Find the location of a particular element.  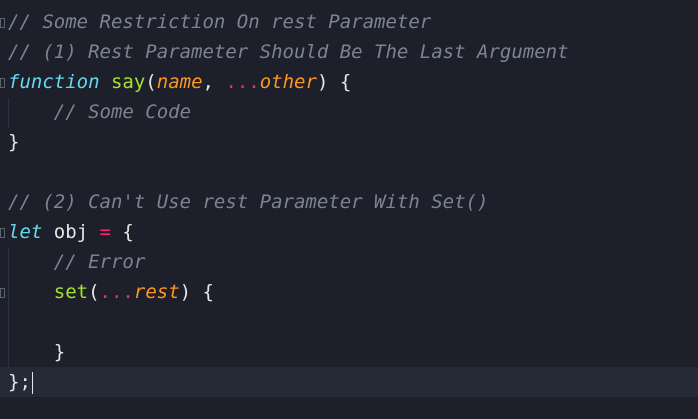

code-line-4: // Some Code is located at coordinates (349, 112).